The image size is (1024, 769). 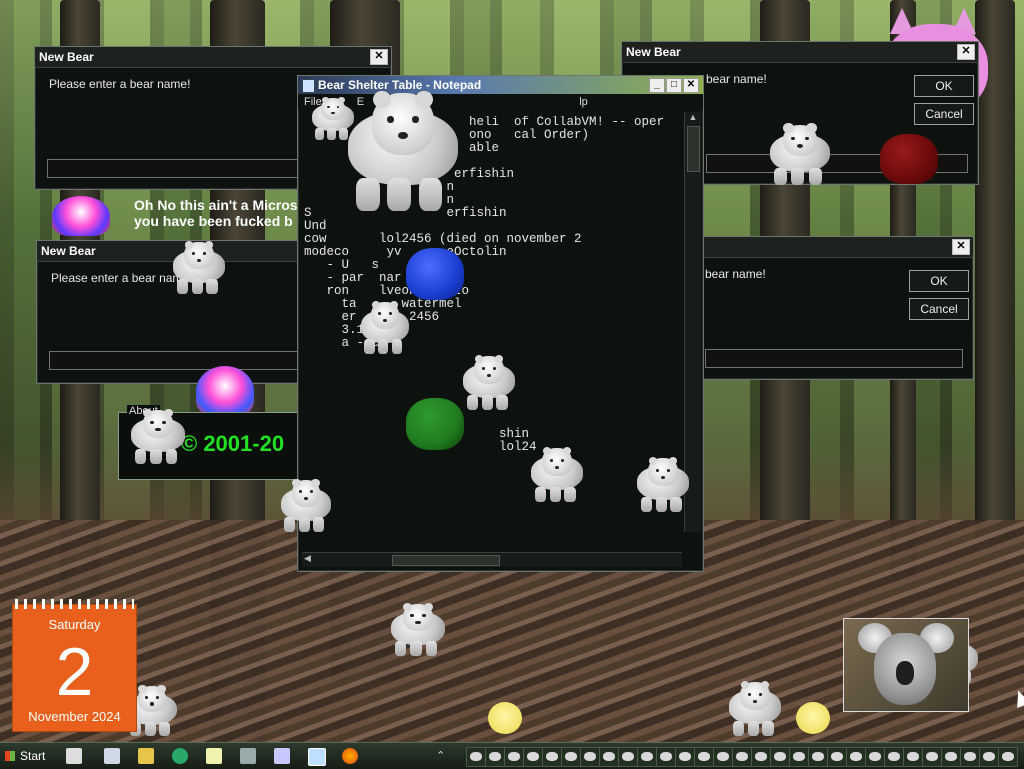 What do you see at coordinates (112, 756) in the screenshot?
I see `quicklaunch-desktop-icon` at bounding box center [112, 756].